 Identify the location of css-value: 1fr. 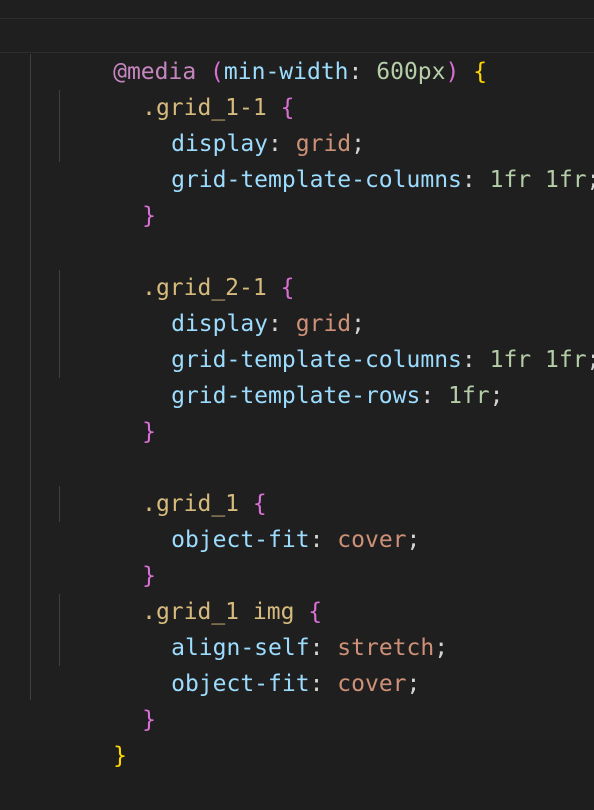
(469, 396).